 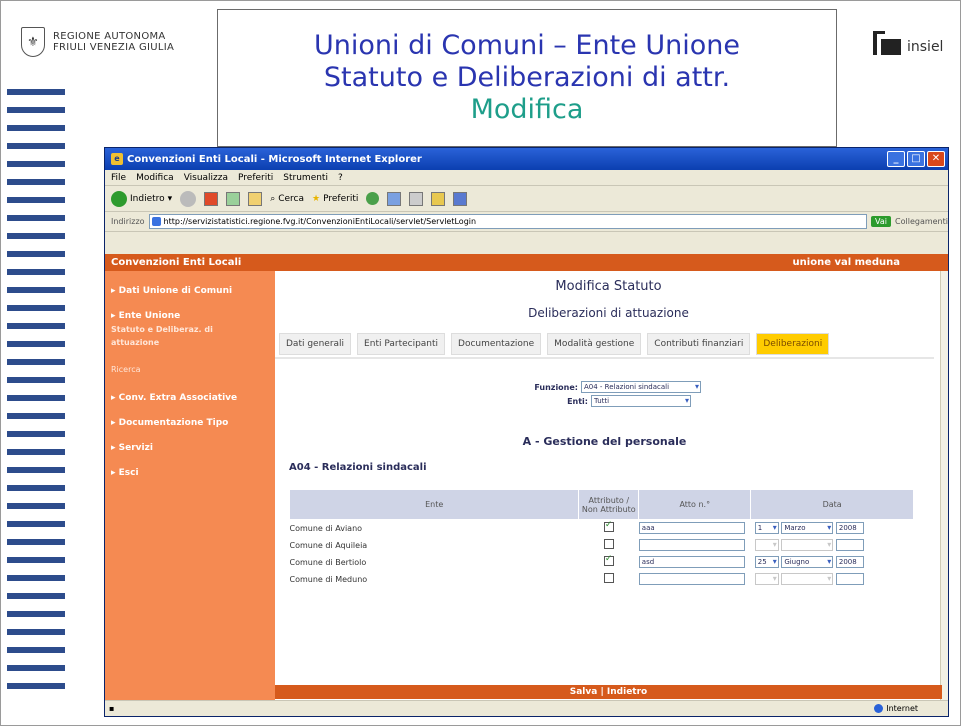 I want to click on ie-icon: e, so click(x=117, y=159).